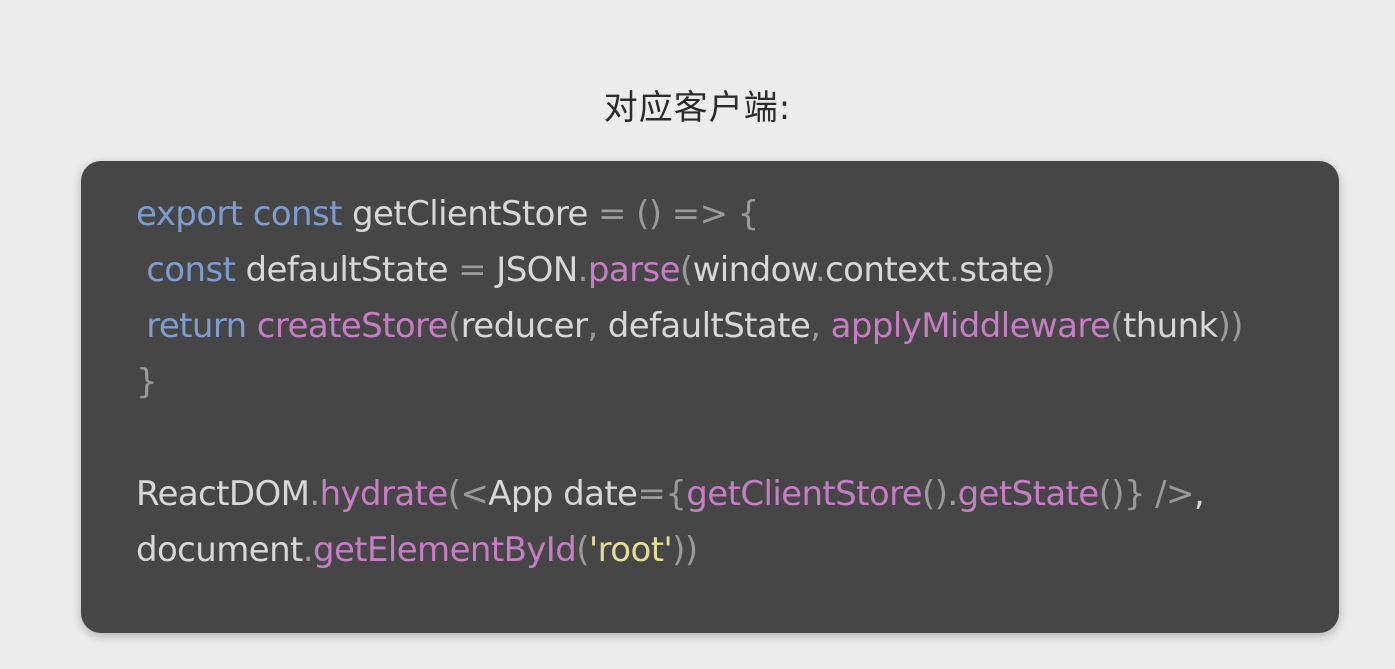 The width and height of the screenshot is (1395, 669). What do you see at coordinates (1170, 326) in the screenshot?
I see `code-identifier: thunk` at bounding box center [1170, 326].